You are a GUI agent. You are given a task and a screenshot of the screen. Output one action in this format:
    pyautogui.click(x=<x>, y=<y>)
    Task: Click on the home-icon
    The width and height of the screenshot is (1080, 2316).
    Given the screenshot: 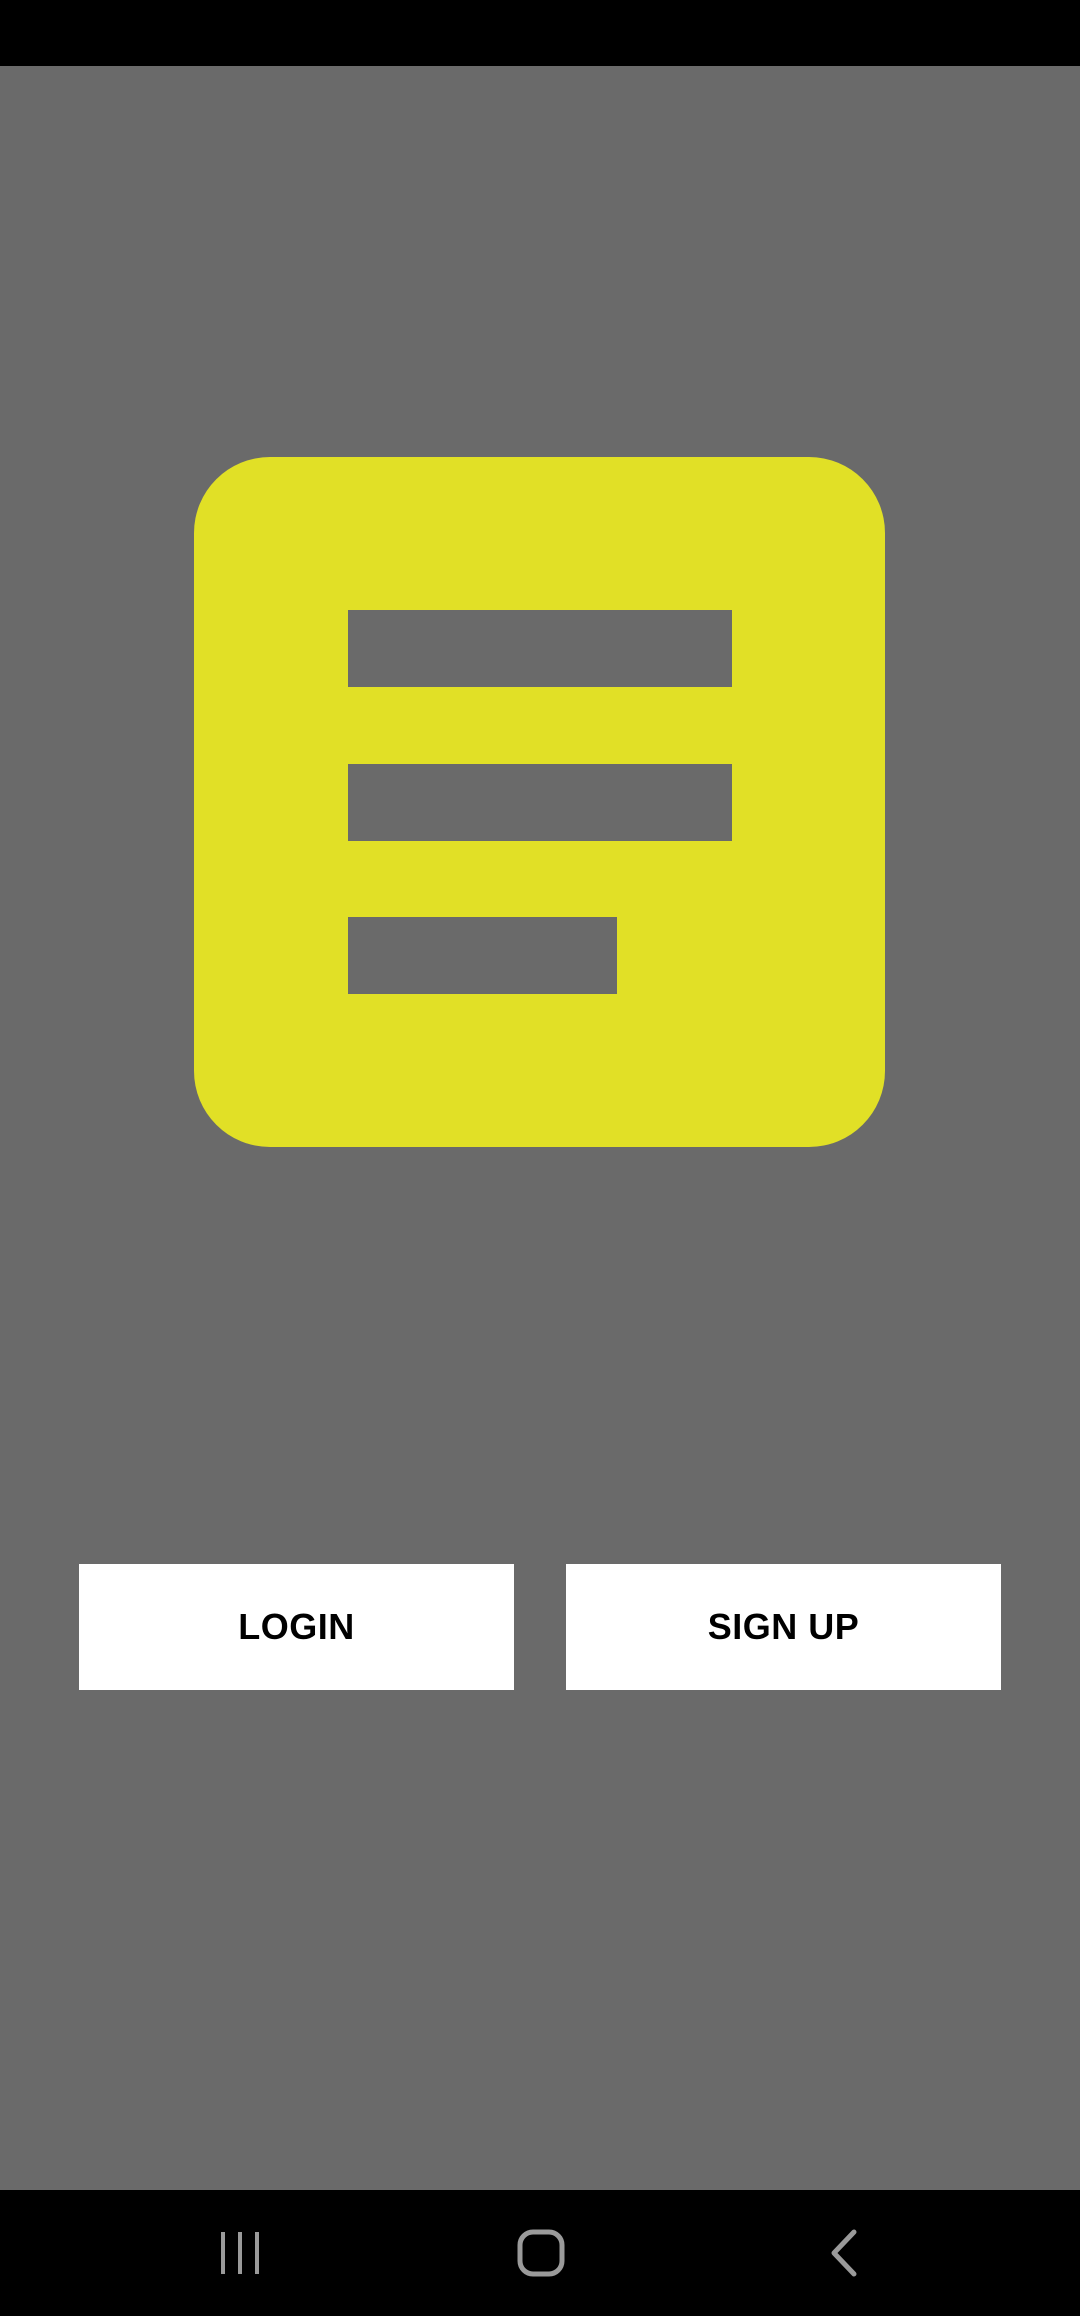 What is the action you would take?
    pyautogui.click(x=541, y=2253)
    